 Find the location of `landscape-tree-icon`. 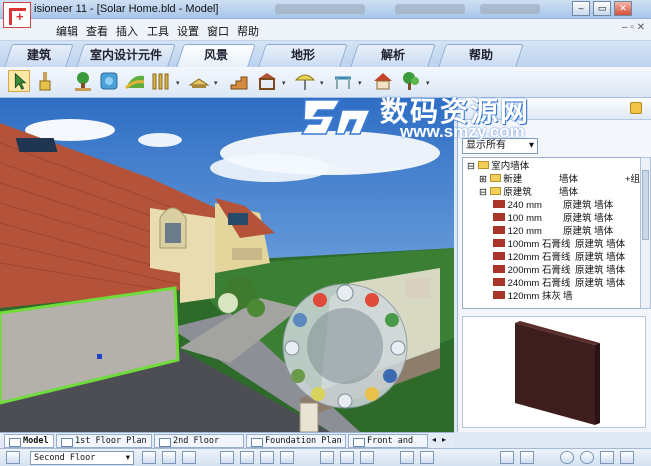

landscape-tree-icon is located at coordinates (411, 81).